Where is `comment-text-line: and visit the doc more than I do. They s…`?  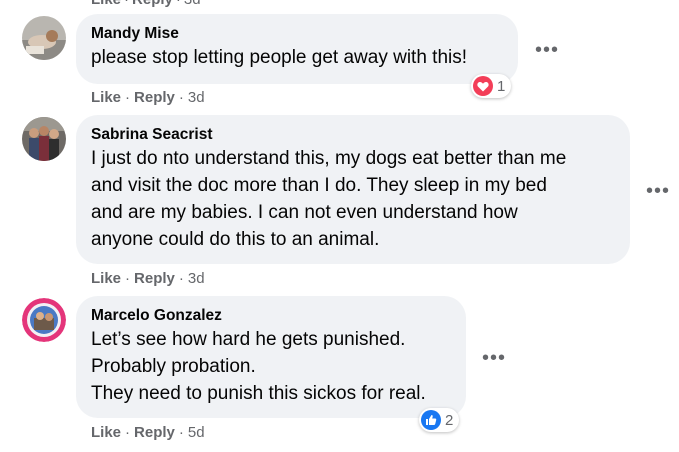
comment-text-line: and visit the doc more than I do. They s… is located at coordinates (319, 185).